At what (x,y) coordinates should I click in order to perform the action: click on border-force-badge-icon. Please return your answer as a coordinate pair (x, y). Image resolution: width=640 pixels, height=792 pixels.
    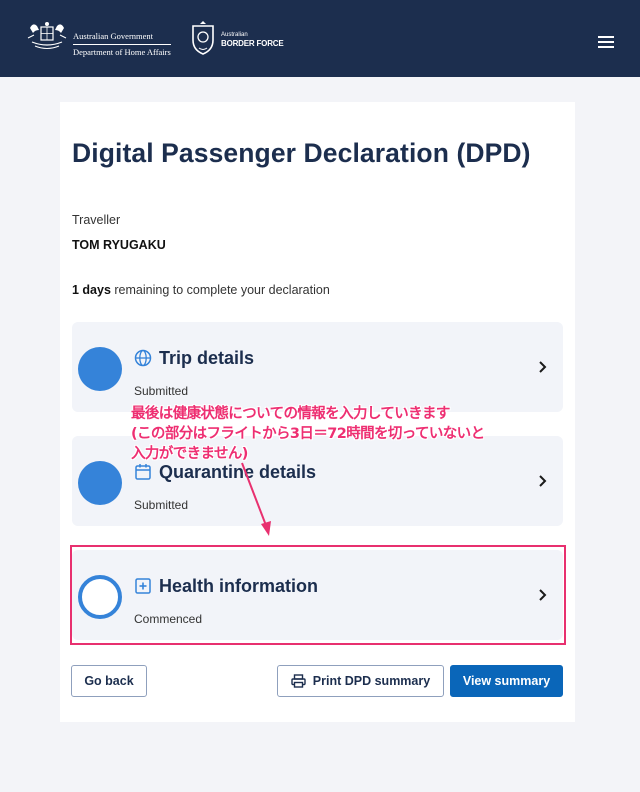
    Looking at the image, I should click on (203, 38).